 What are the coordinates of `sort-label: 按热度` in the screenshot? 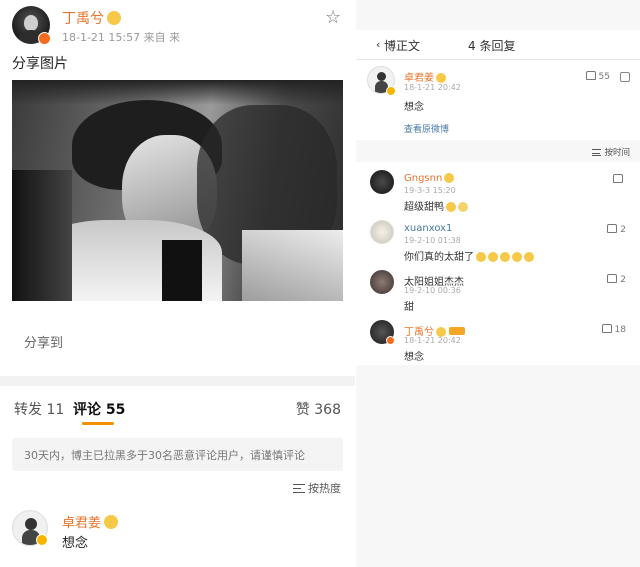 It's located at (324, 488).